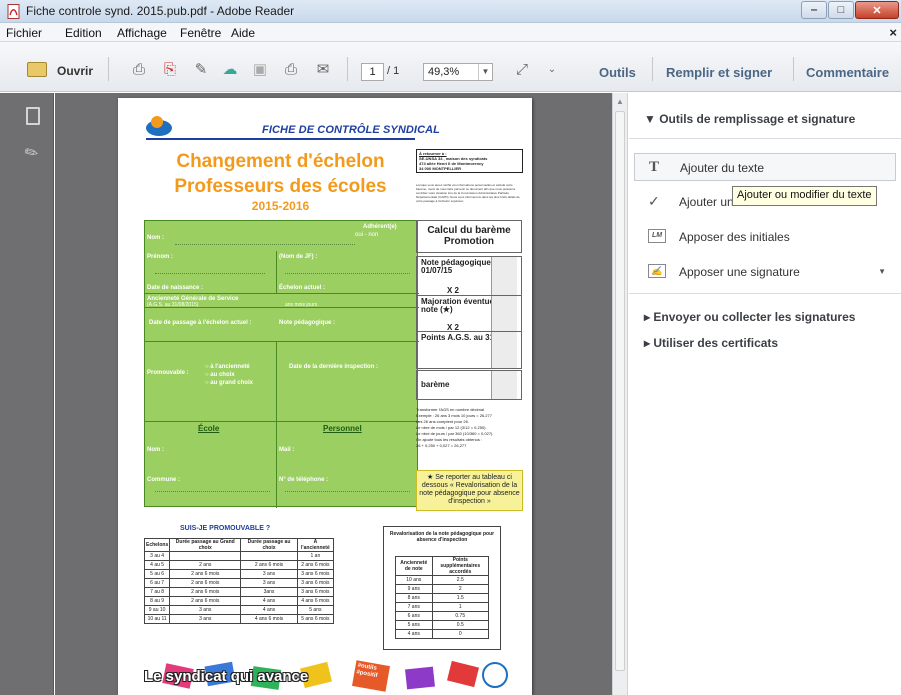 The height and width of the screenshot is (695, 901). I want to click on close-window-button: ✕, so click(877, 10).